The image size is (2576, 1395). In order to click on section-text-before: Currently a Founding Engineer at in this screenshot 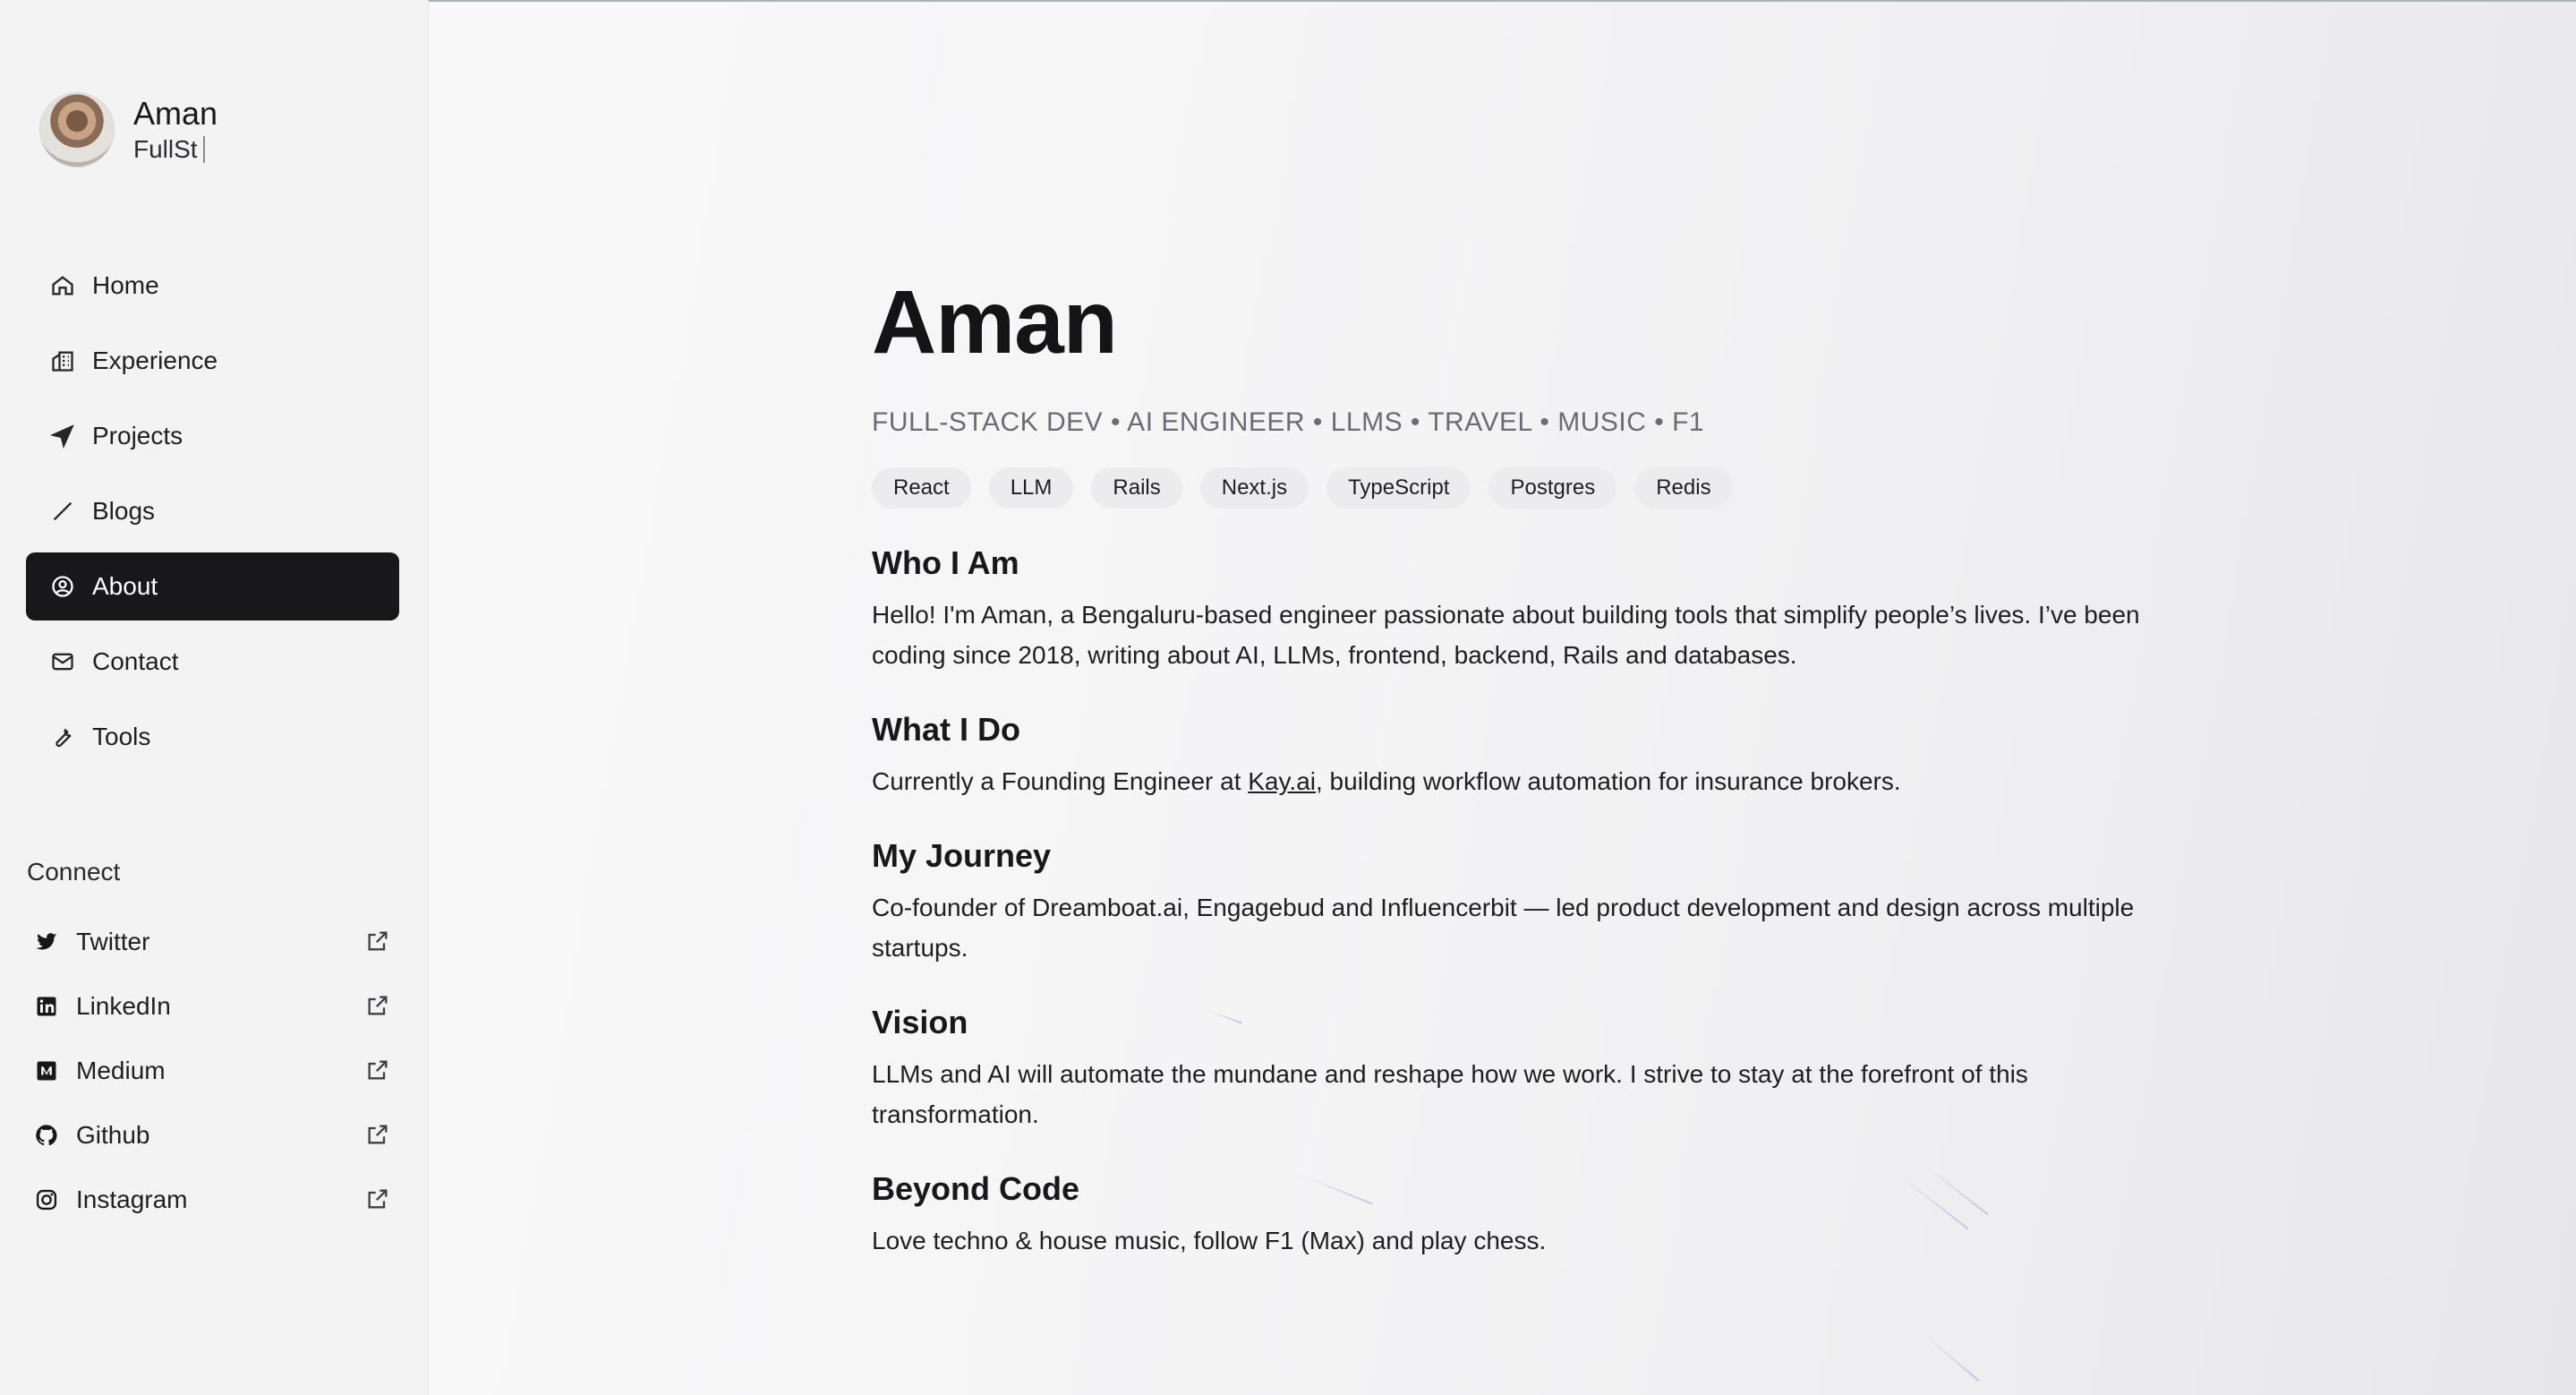, I will do `click(1060, 781)`.